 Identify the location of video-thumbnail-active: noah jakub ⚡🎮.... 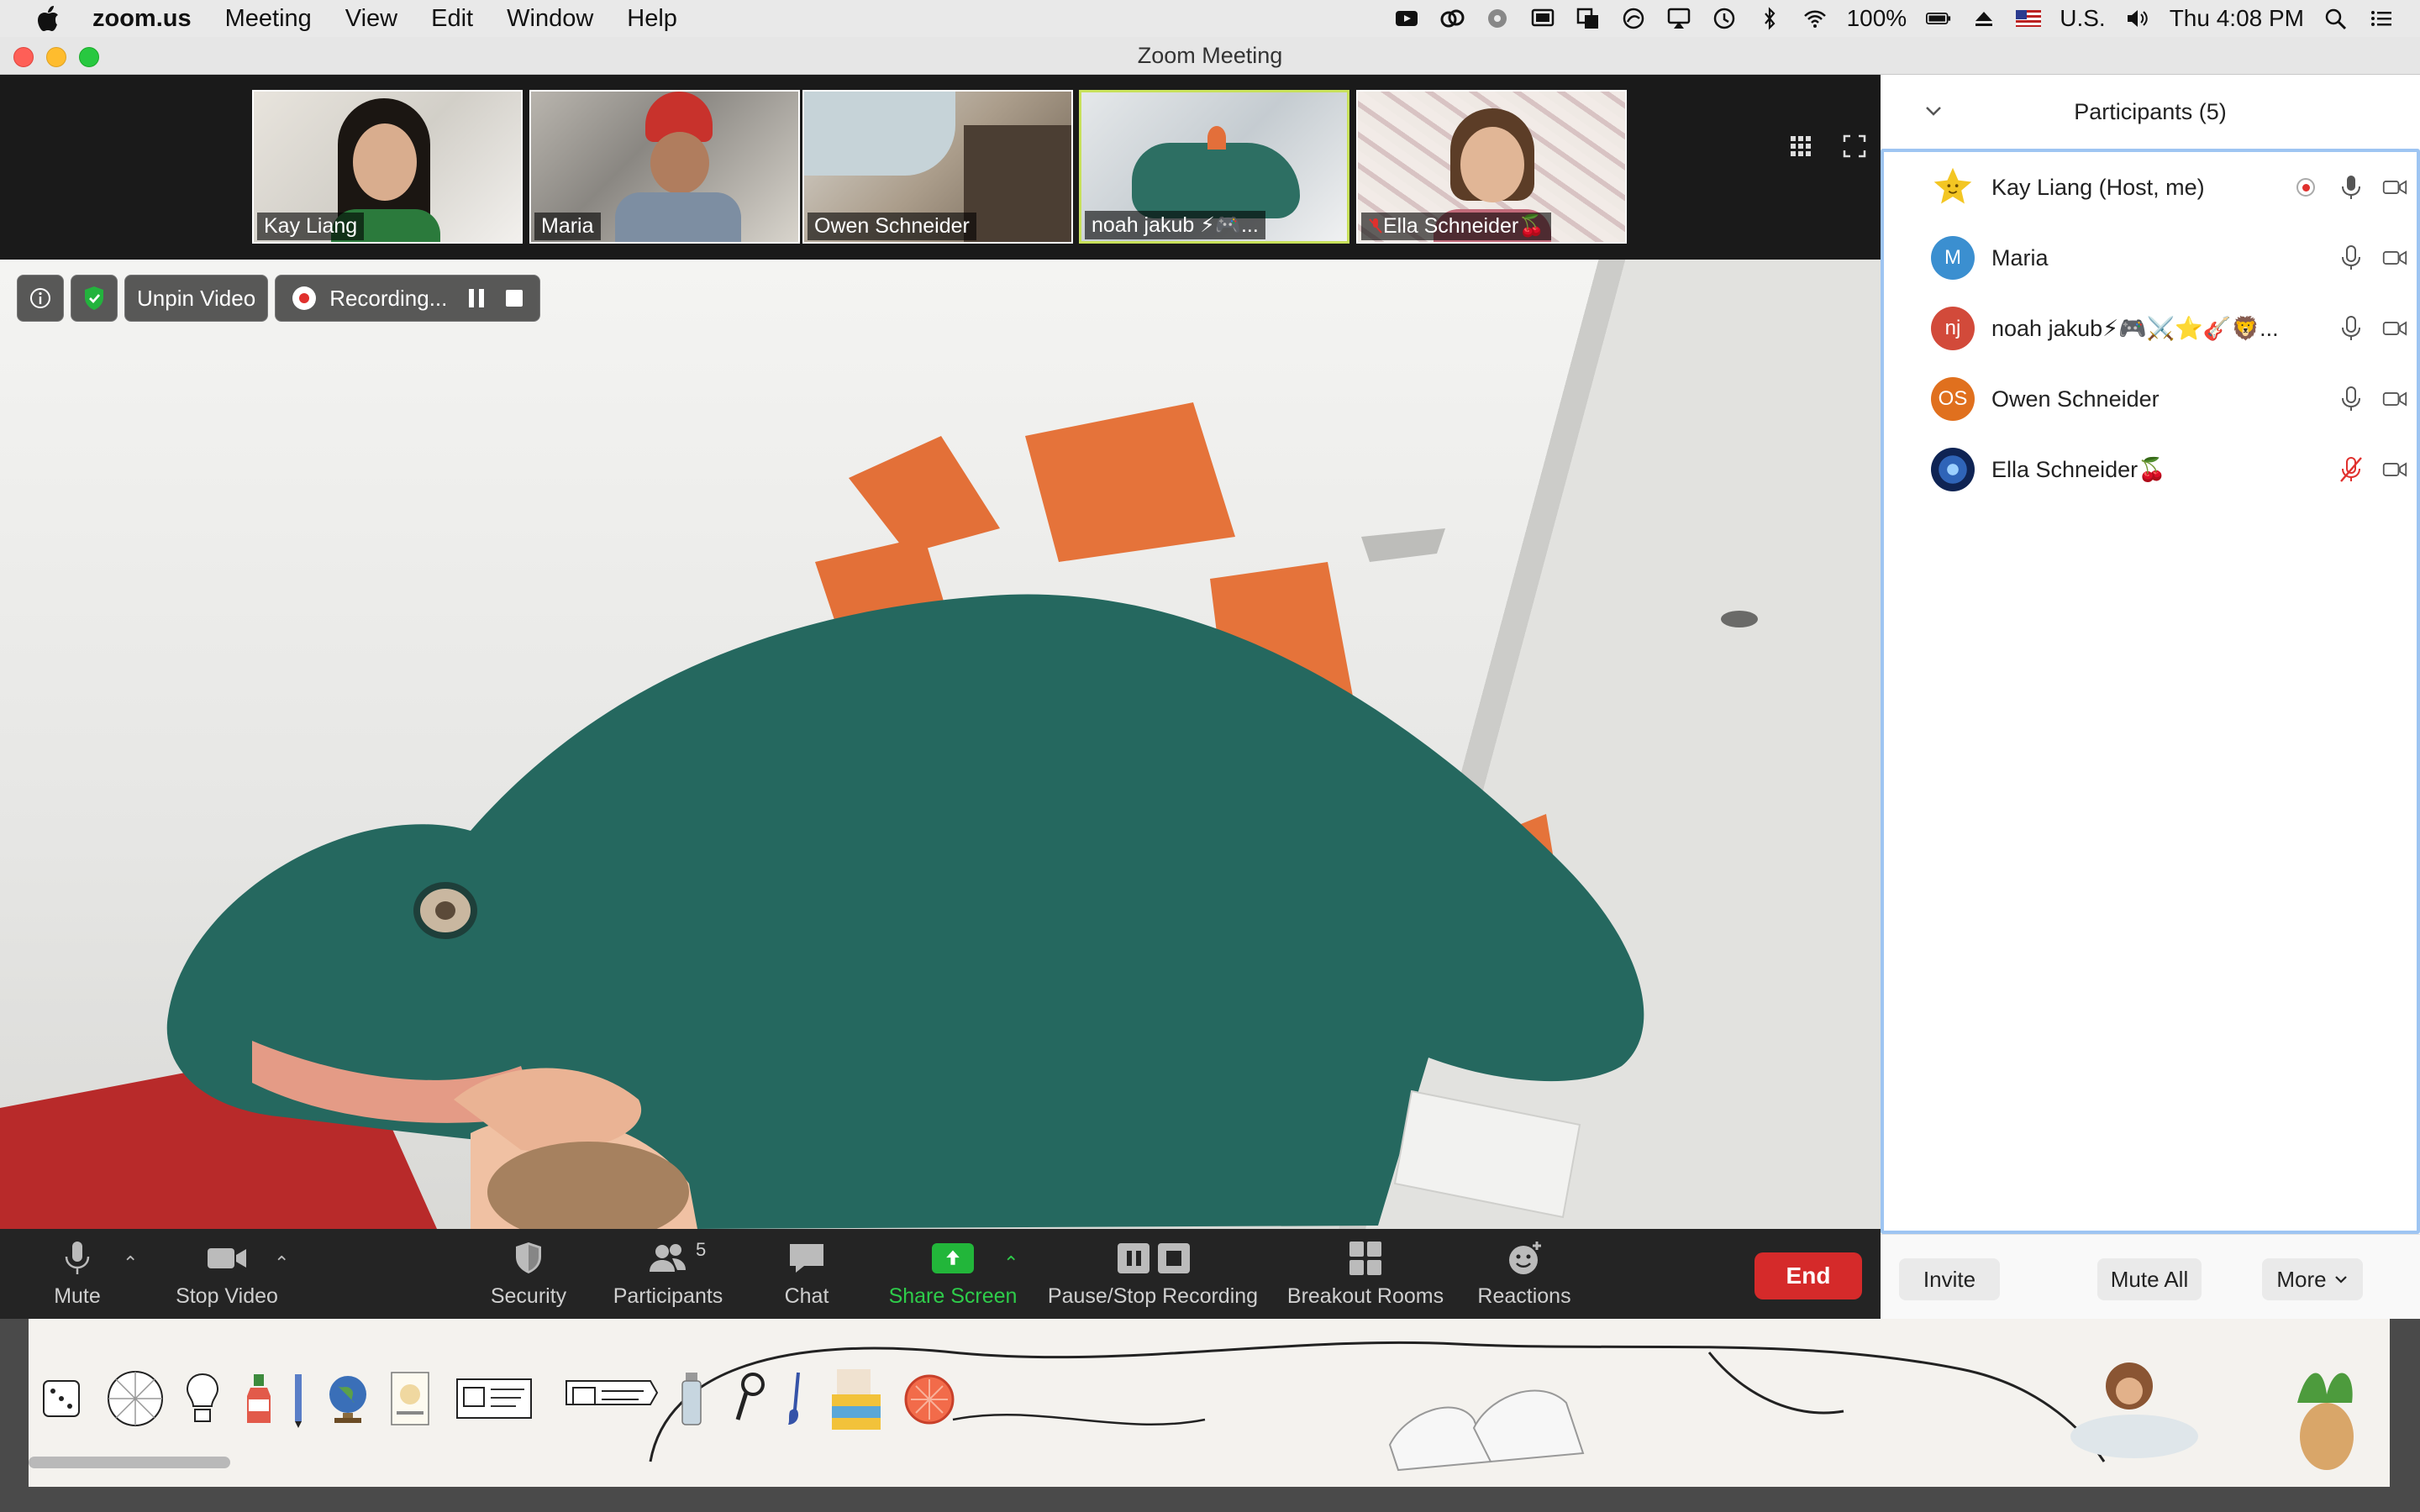
(1214, 167).